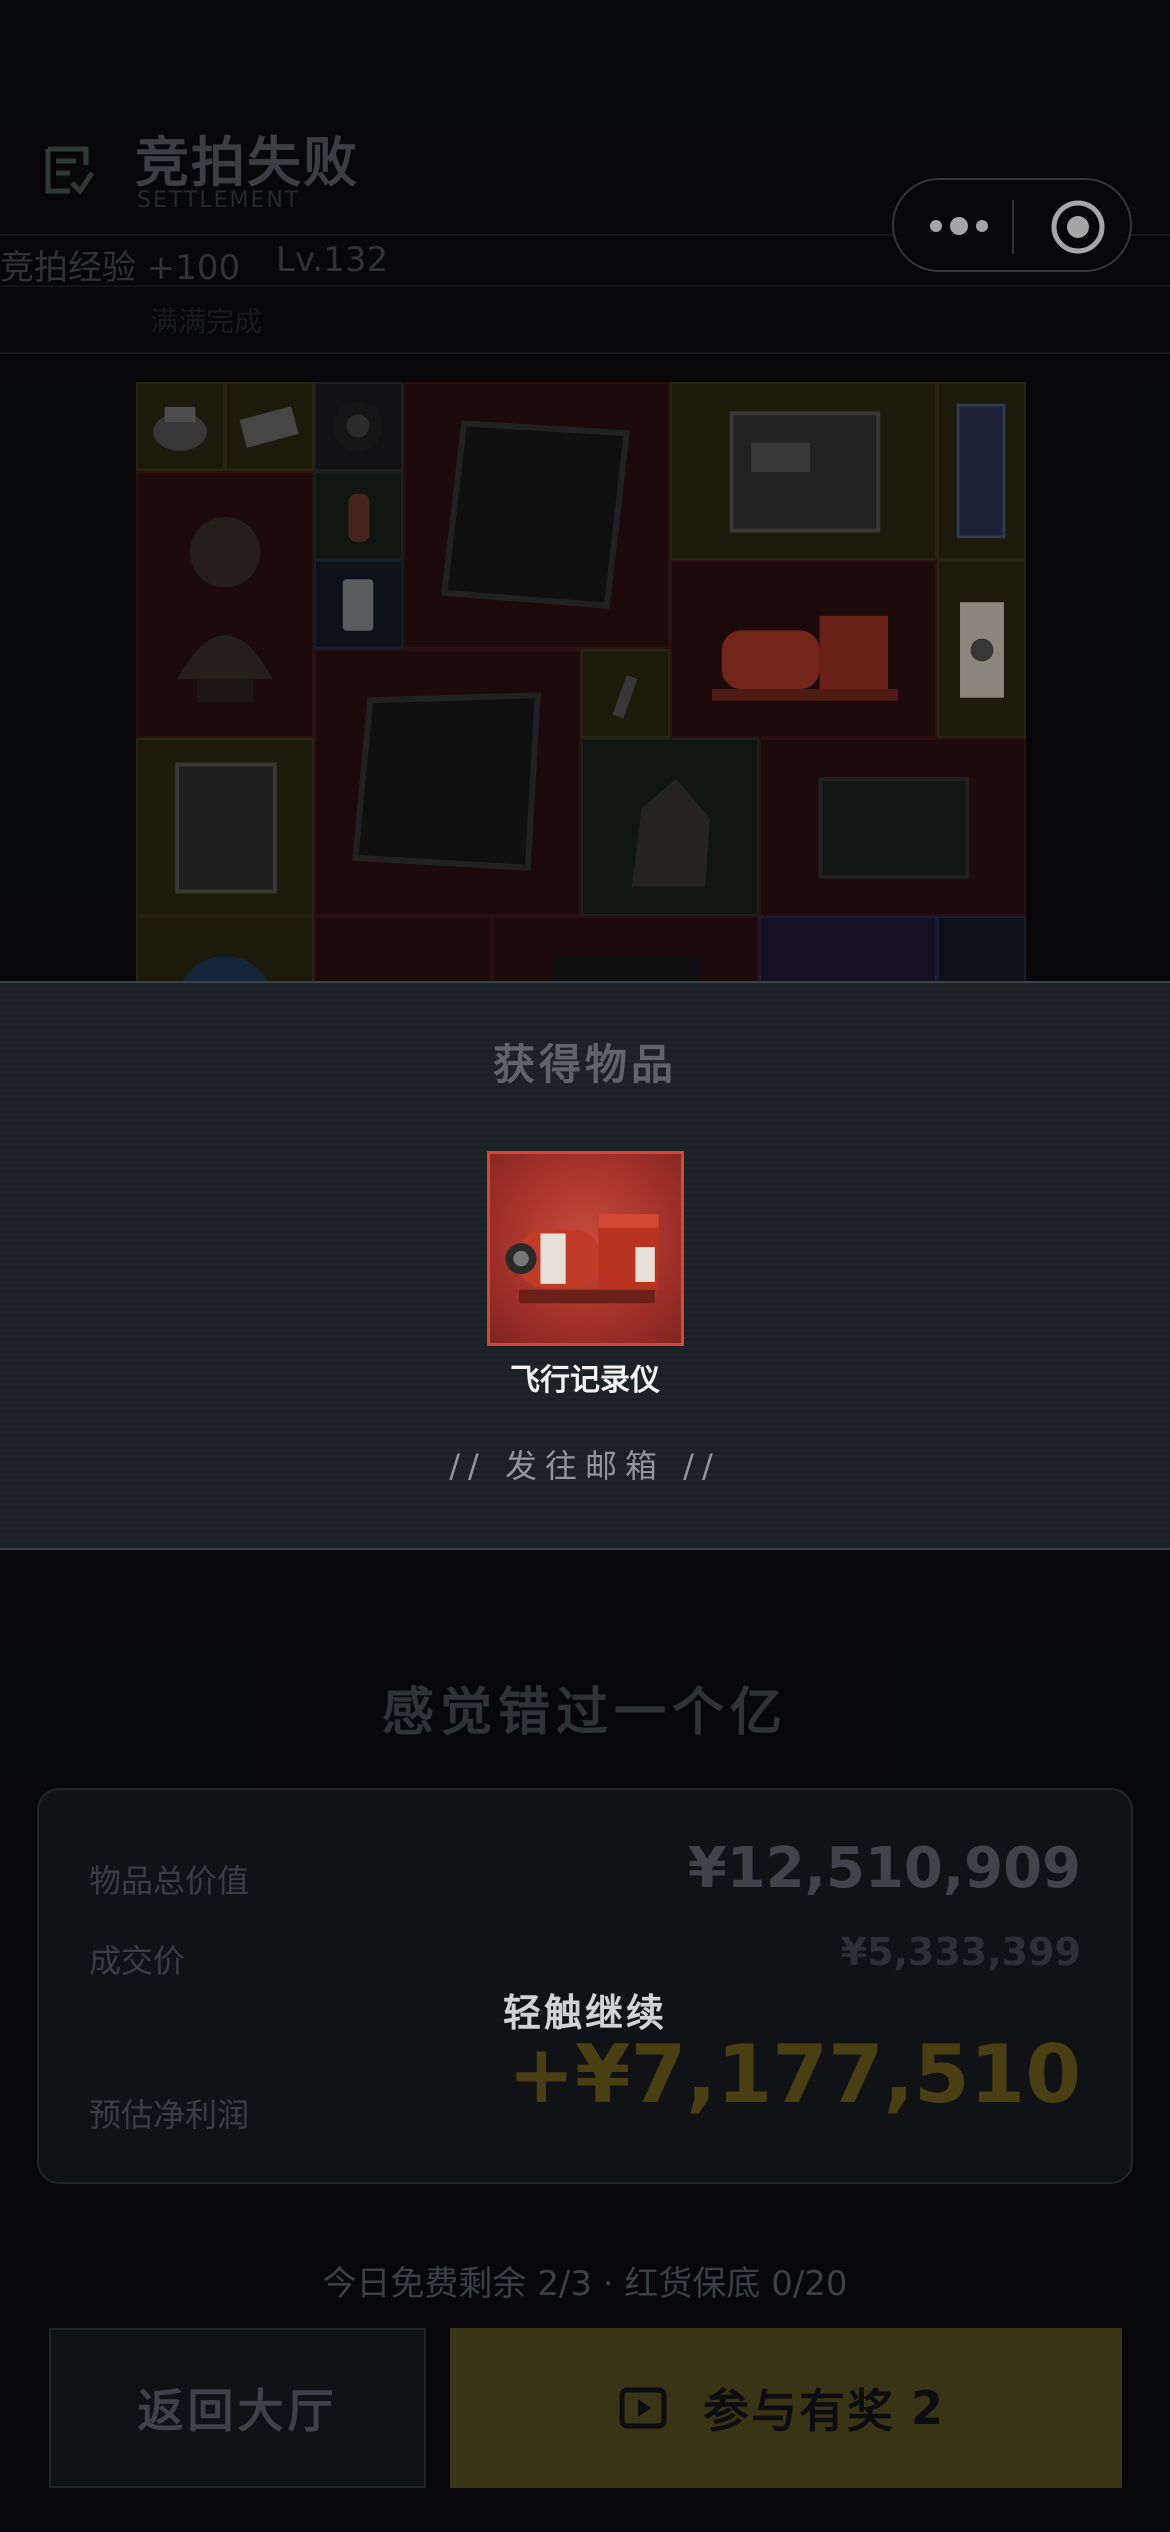 This screenshot has height=2532, width=1170. I want to click on join-reward-button: 参与有奖 2, so click(786, 2408).